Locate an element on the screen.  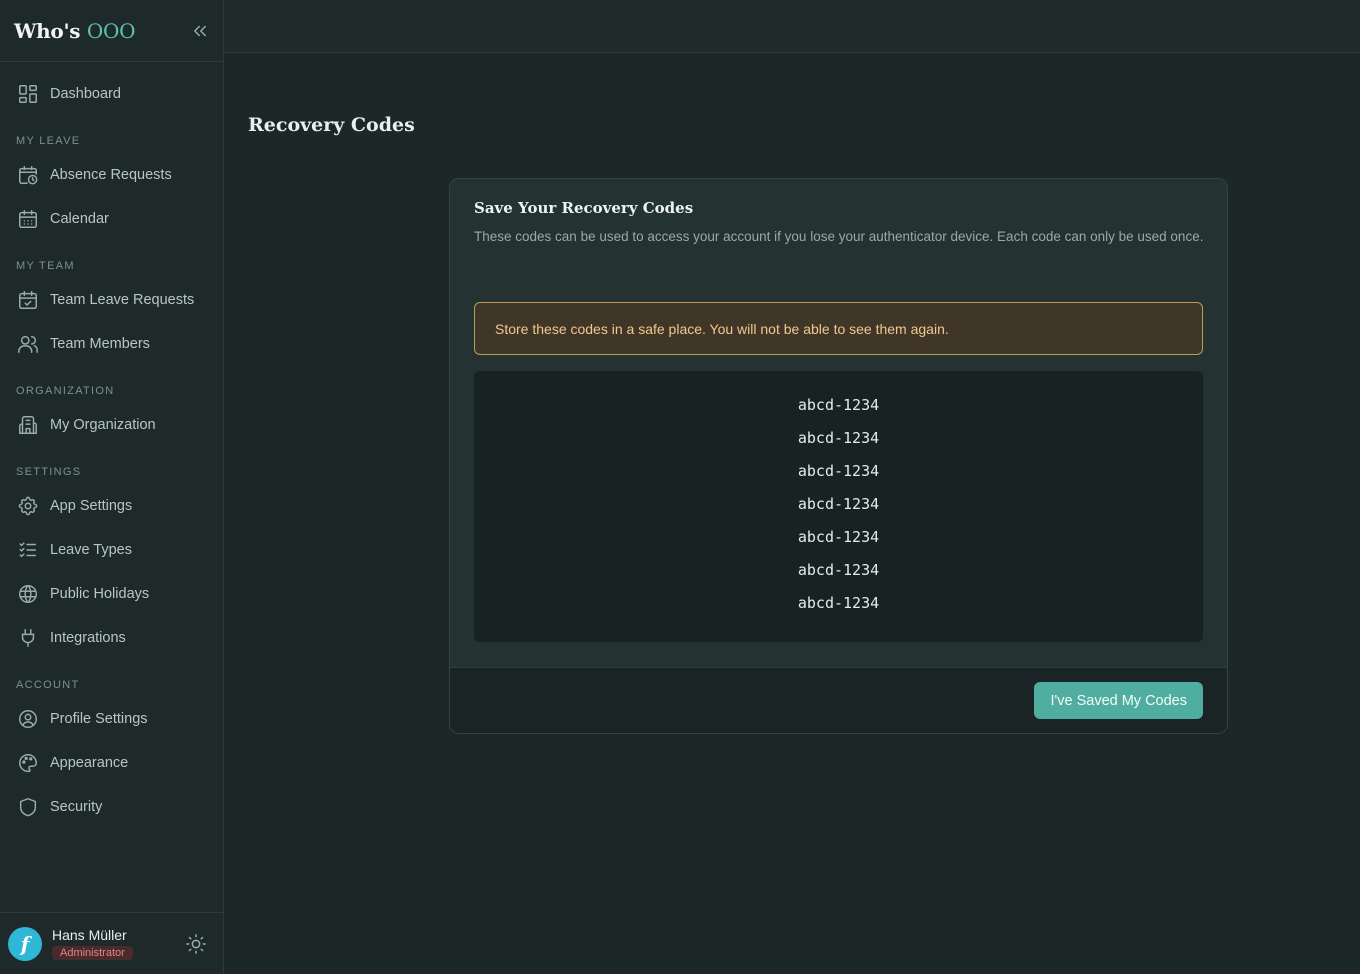
sidebar-item-public-holidays: Public Holidays is located at coordinates (112, 594).